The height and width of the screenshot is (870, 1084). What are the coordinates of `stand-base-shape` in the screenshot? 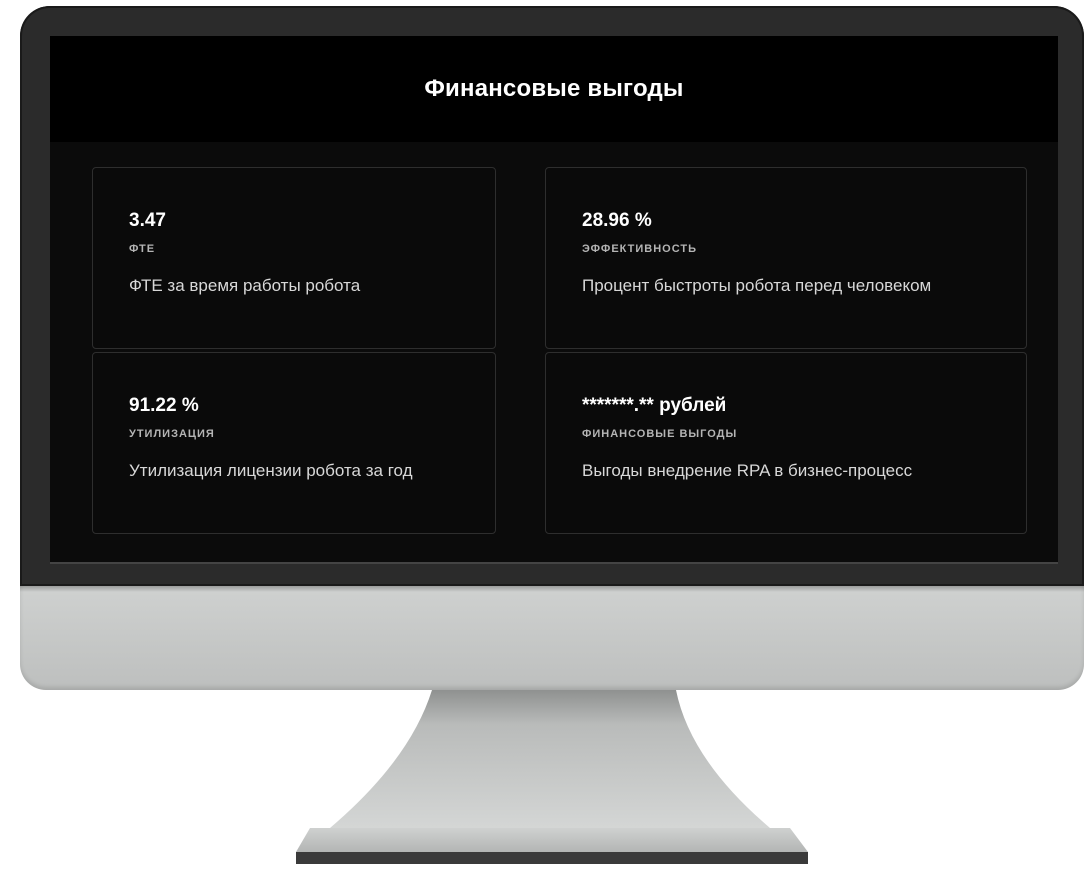 It's located at (552, 840).